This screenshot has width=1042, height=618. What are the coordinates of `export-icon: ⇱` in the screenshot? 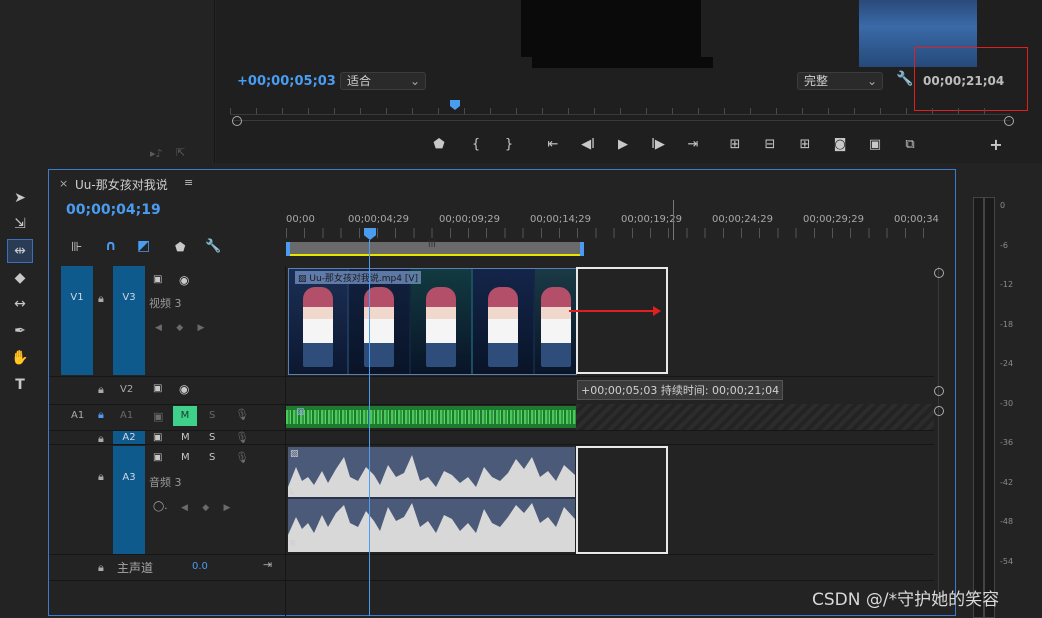 It's located at (180, 152).